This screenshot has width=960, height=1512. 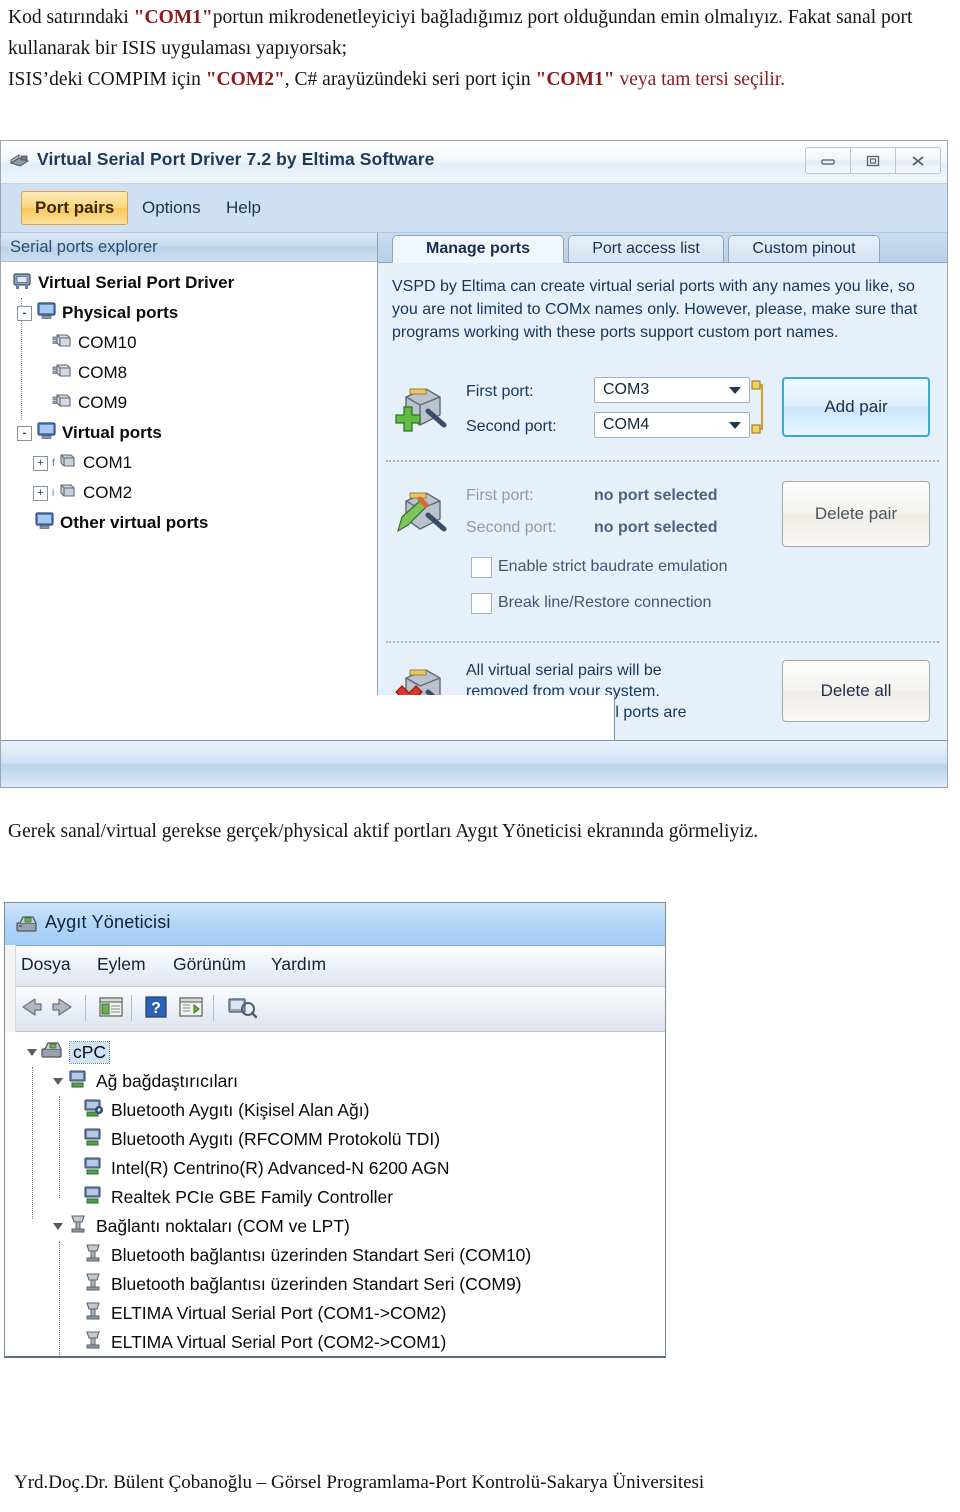 What do you see at coordinates (89, 1052) in the screenshot?
I see `dm-item-label: cPC` at bounding box center [89, 1052].